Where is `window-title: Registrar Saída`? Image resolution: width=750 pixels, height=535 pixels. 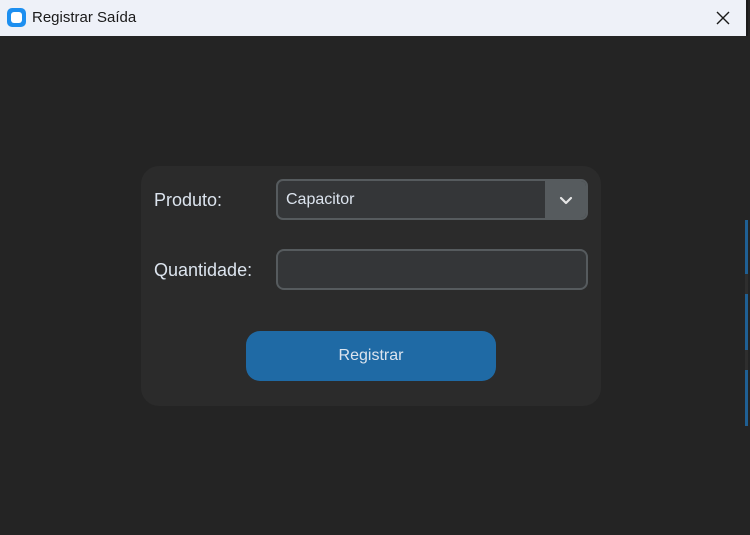 window-title: Registrar Saída is located at coordinates (84, 17).